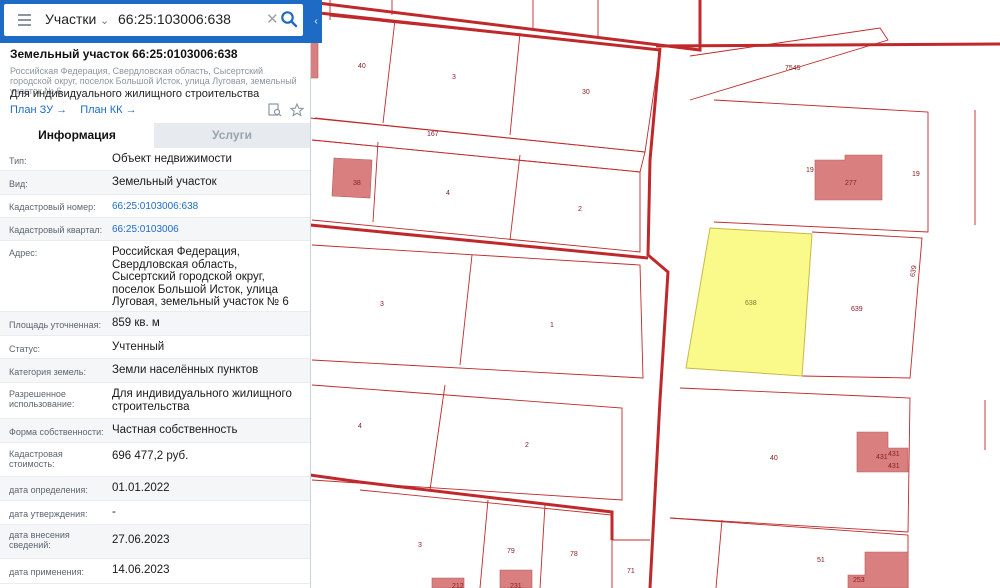  I want to click on info-label: Форма собственности:, so click(56, 432).